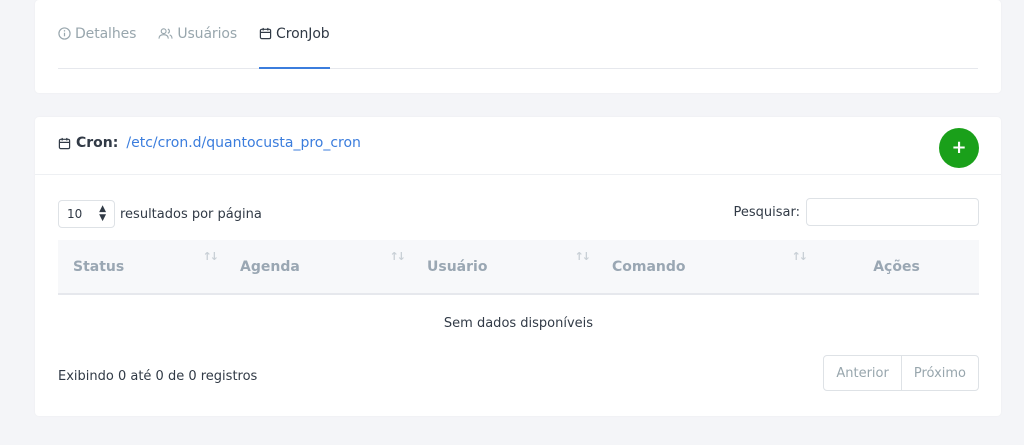 The width and height of the screenshot is (1024, 445). I want to click on page-length-value: 10, so click(75, 214).